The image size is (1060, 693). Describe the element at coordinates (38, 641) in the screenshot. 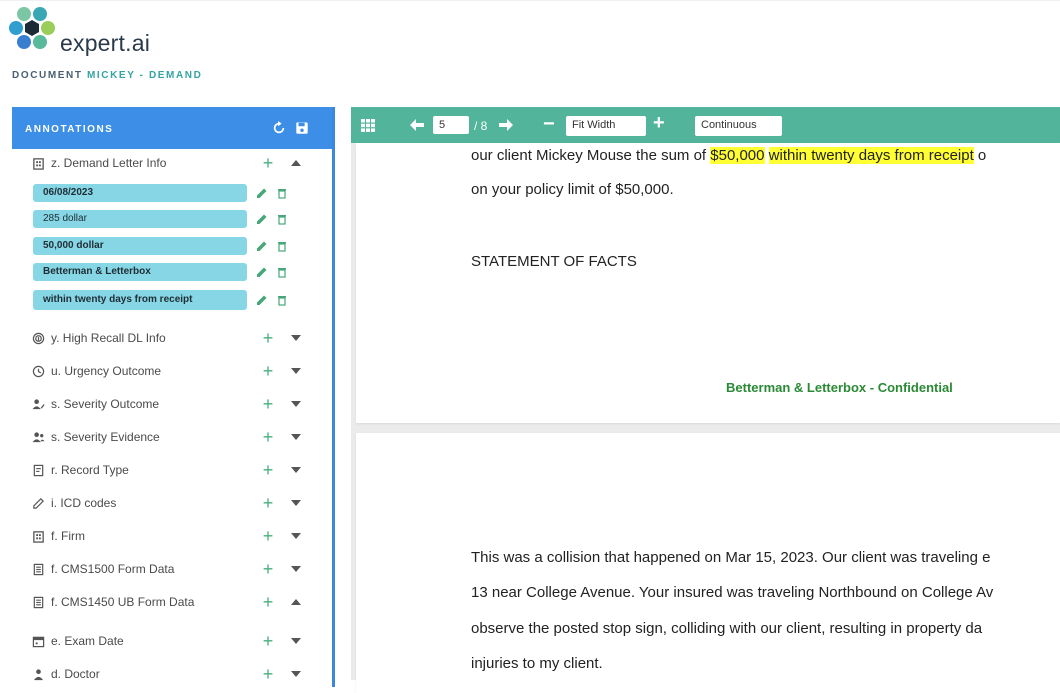

I see `calendar-icon` at that location.